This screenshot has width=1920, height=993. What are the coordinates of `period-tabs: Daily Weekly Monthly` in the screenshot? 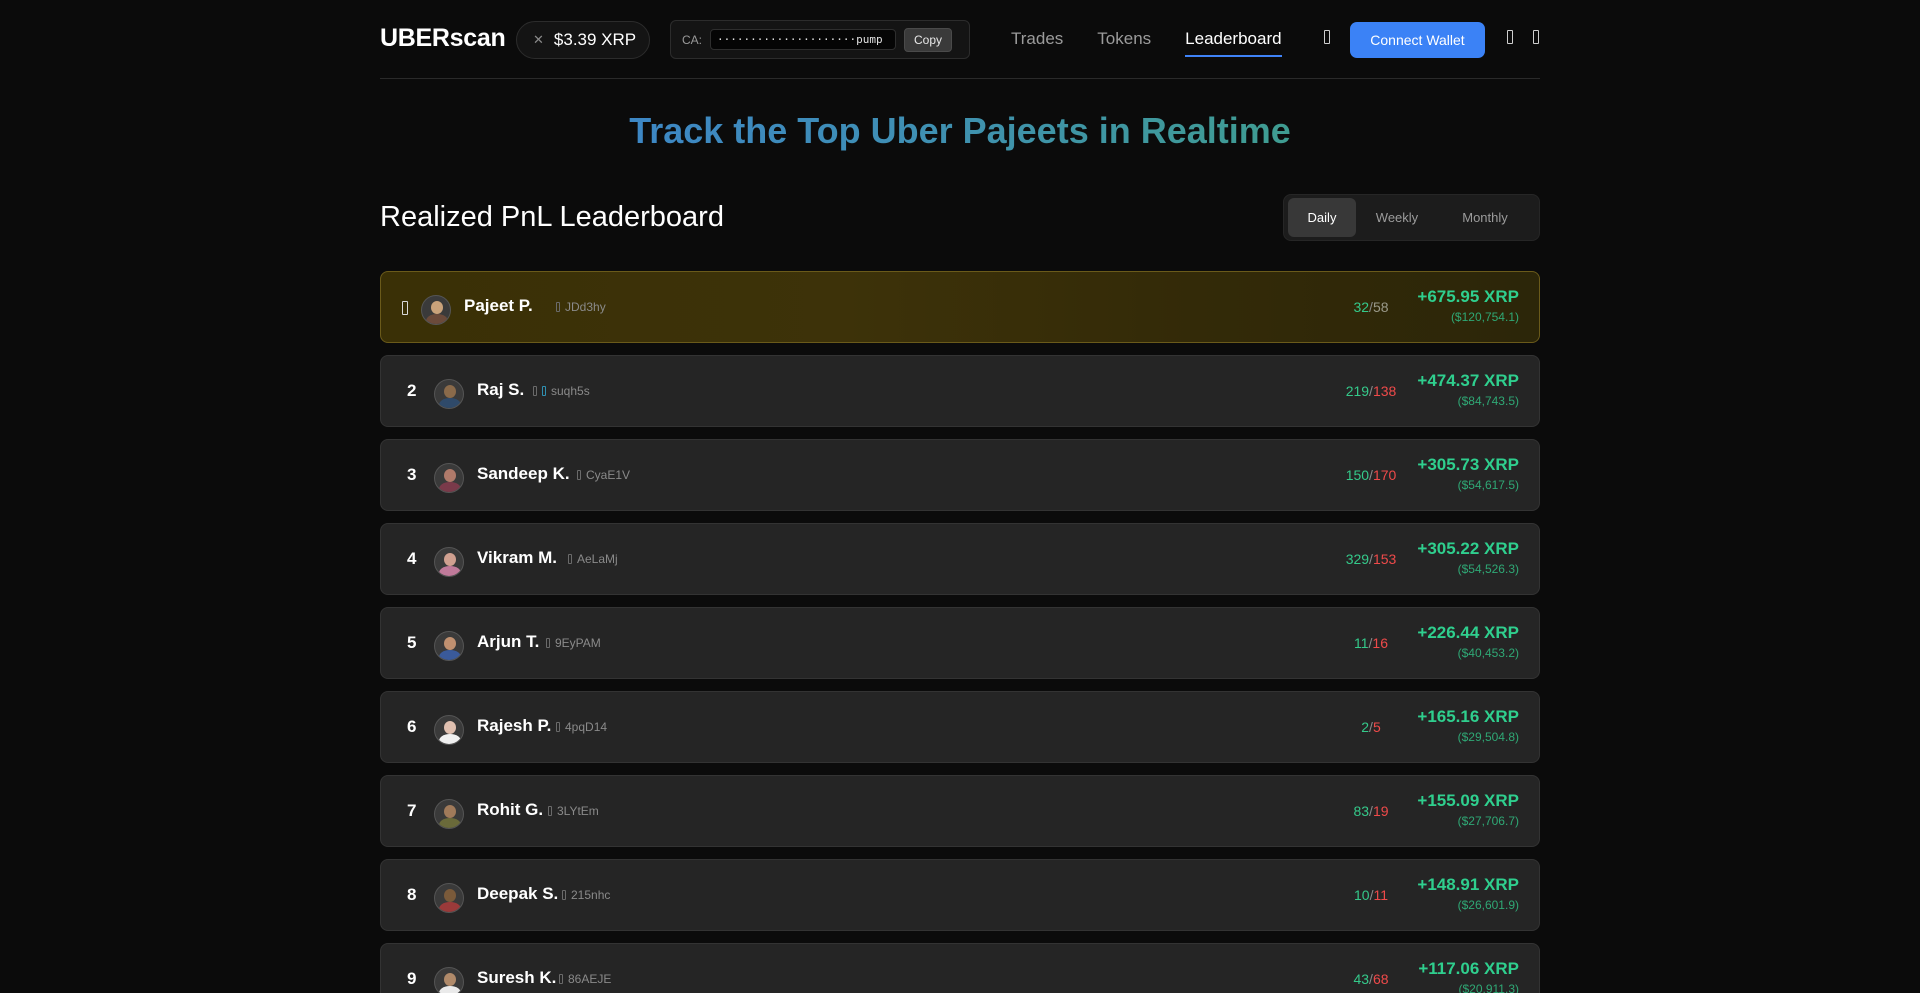 It's located at (1411, 217).